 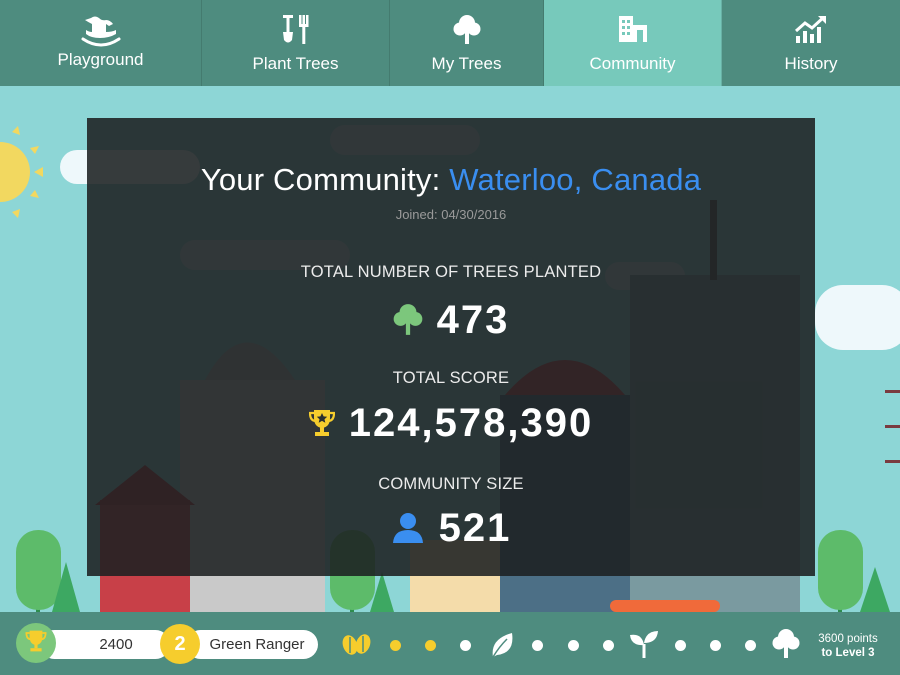 What do you see at coordinates (854, 571) in the screenshot?
I see `tree-right` at bounding box center [854, 571].